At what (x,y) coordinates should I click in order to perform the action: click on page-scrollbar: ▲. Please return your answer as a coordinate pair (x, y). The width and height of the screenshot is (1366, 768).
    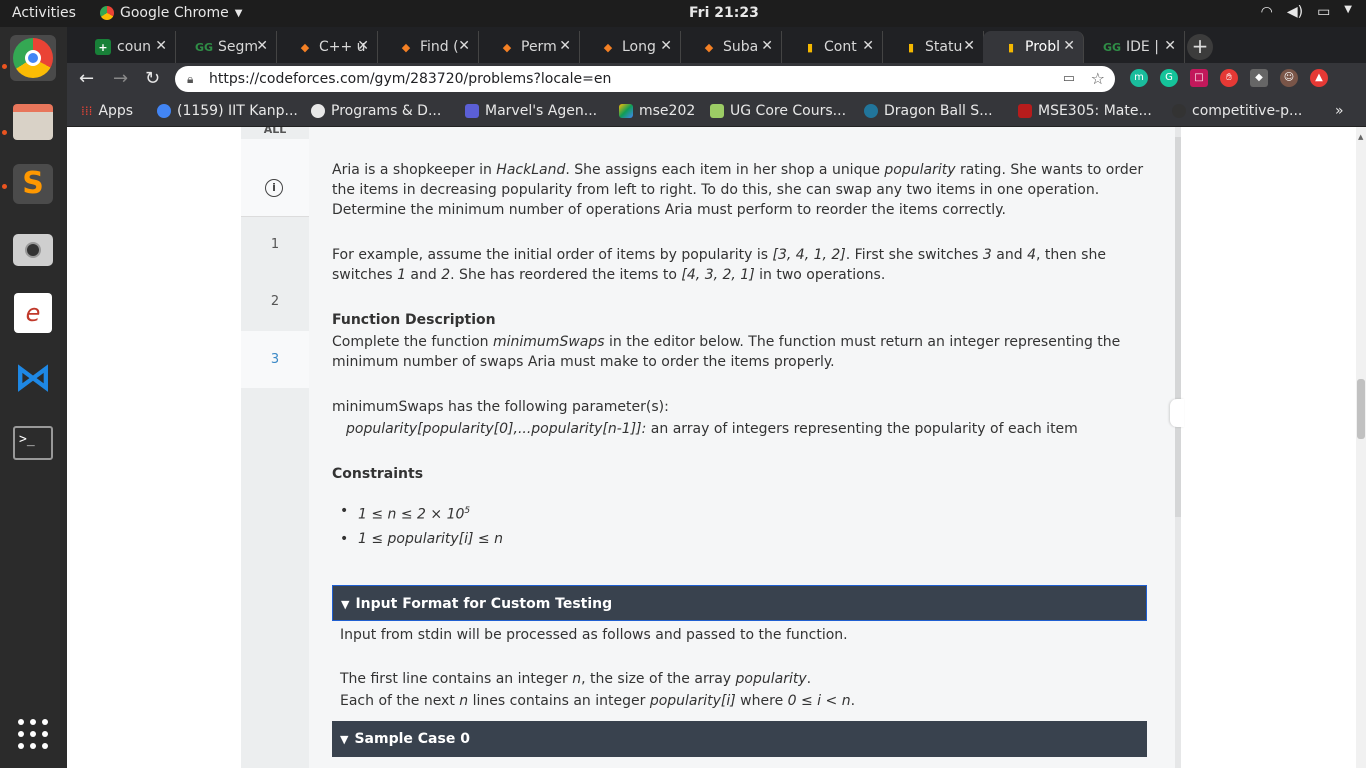
    Looking at the image, I should click on (1361, 447).